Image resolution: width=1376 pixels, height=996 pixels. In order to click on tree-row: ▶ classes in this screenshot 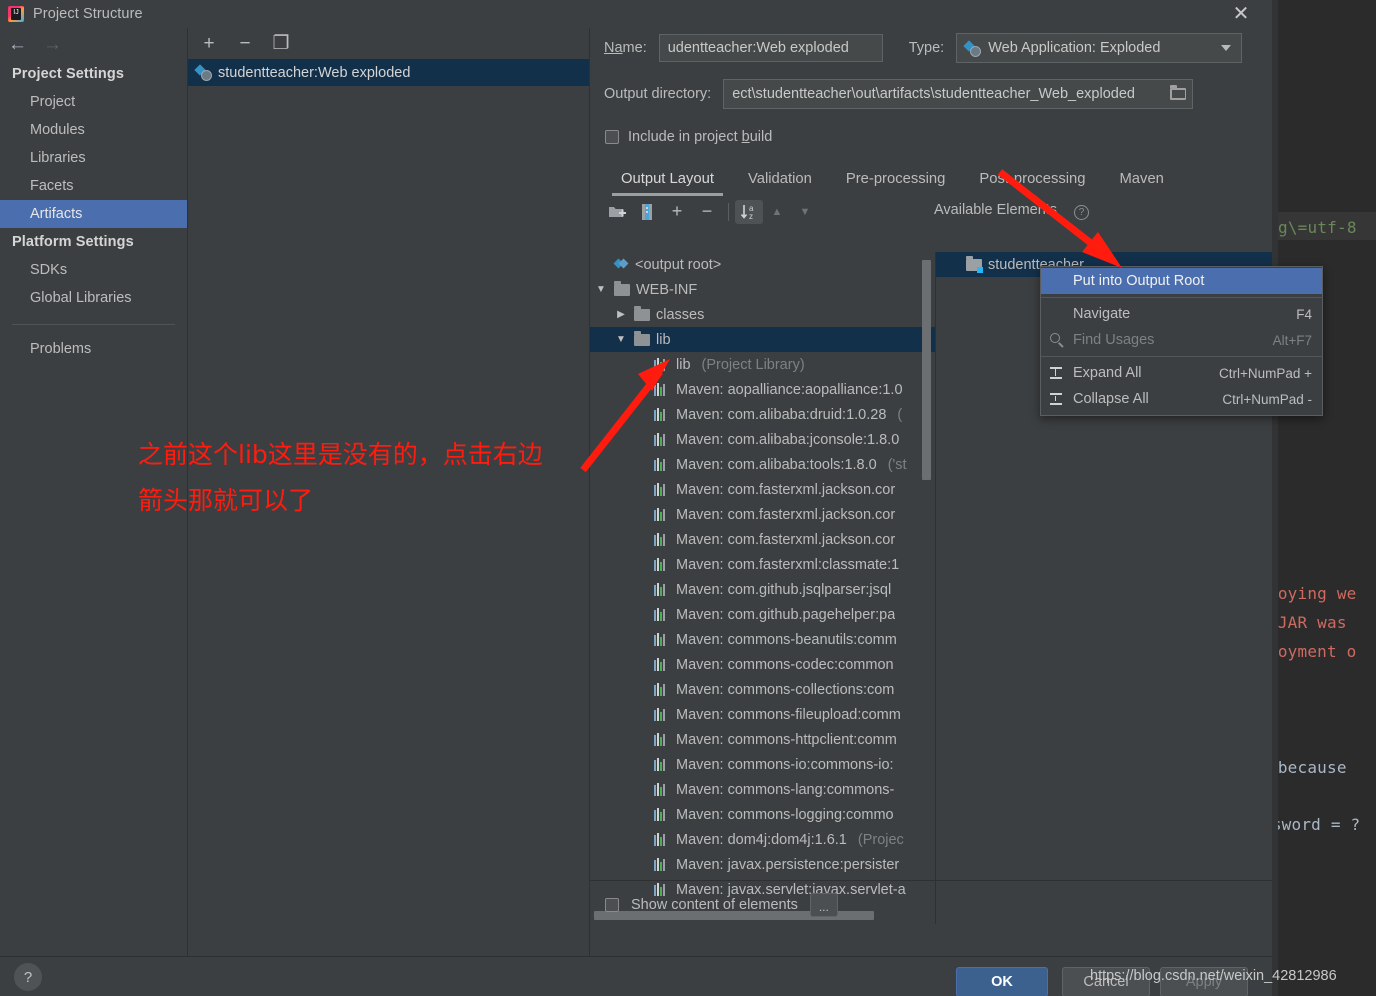, I will do `click(762, 314)`.